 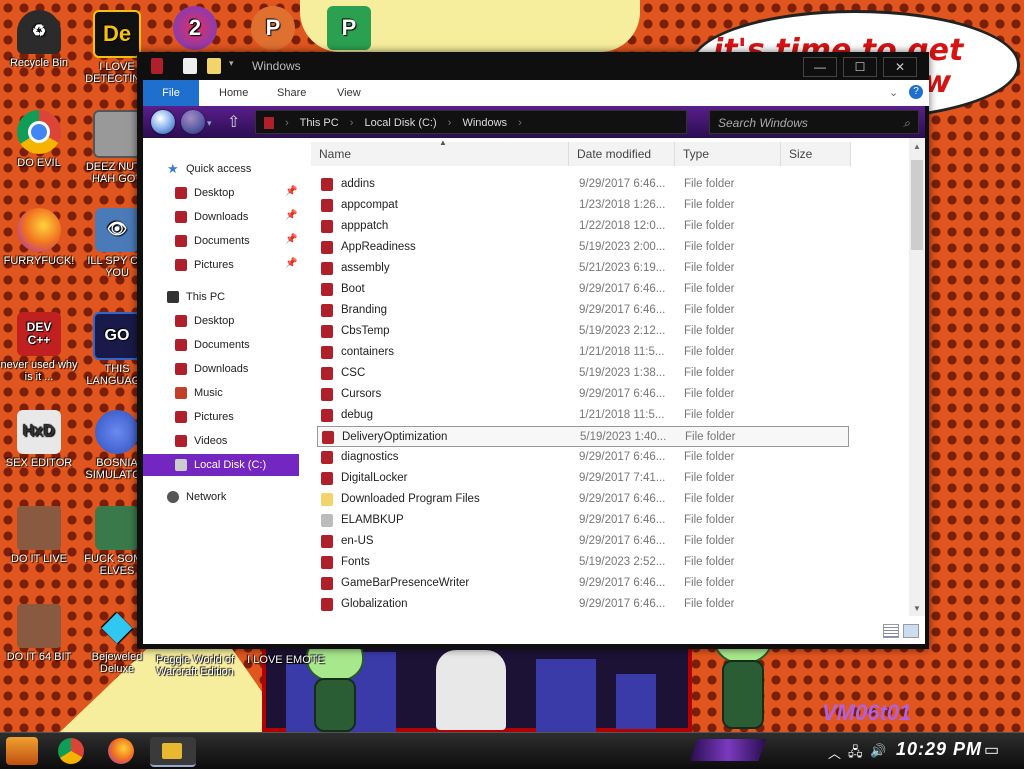 What do you see at coordinates (583, 331) in the screenshot?
I see `file-row: CbsTemp 5/19/2023 2:12... File folder` at bounding box center [583, 331].